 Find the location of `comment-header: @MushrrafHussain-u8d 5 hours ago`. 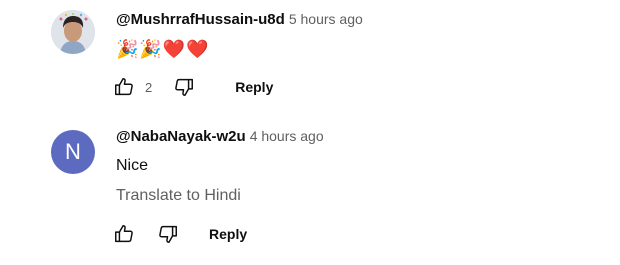

comment-header: @MushrrafHussain-u8d 5 hours ago is located at coordinates (239, 20).